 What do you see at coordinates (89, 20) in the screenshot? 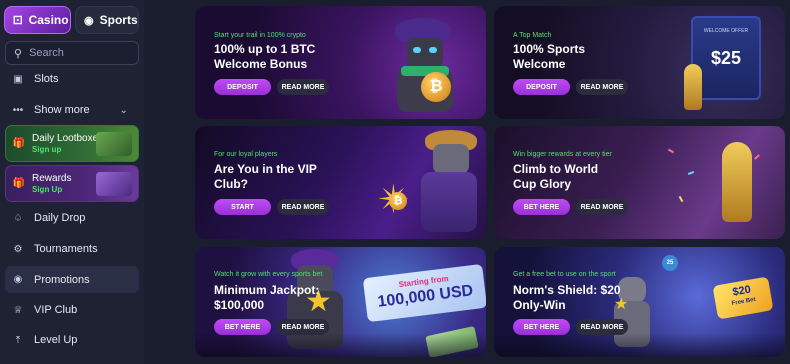
I see `ball-icon: ◉` at bounding box center [89, 20].